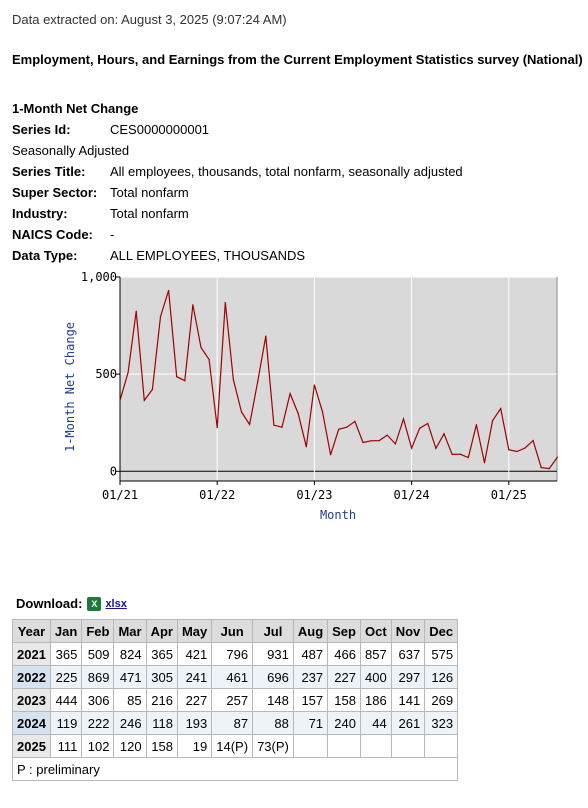 This screenshot has height=808, width=588. What do you see at coordinates (49, 171) in the screenshot?
I see `series-title-label: Series Title:` at bounding box center [49, 171].